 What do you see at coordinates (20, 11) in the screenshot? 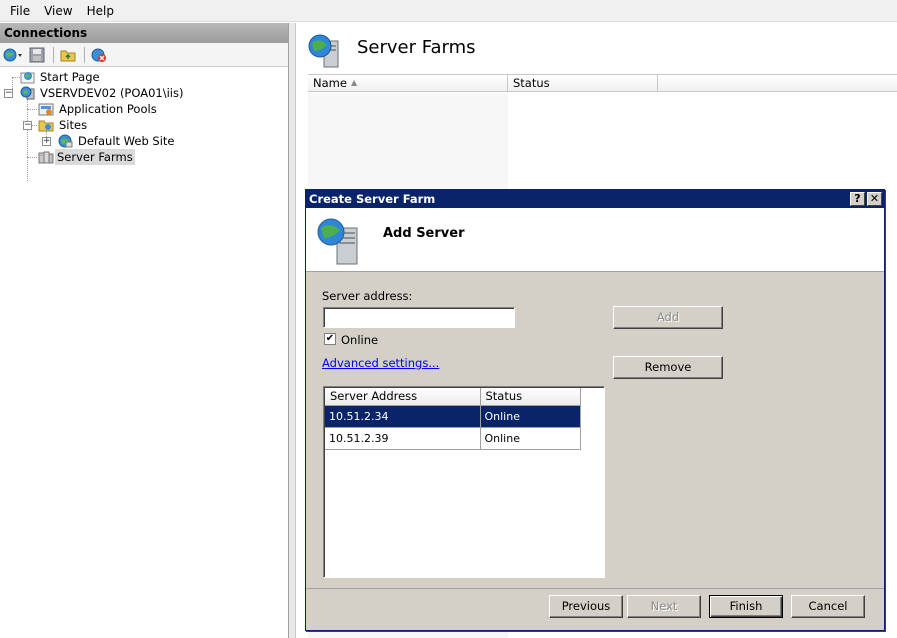
I see `menu-file: File` at bounding box center [20, 11].